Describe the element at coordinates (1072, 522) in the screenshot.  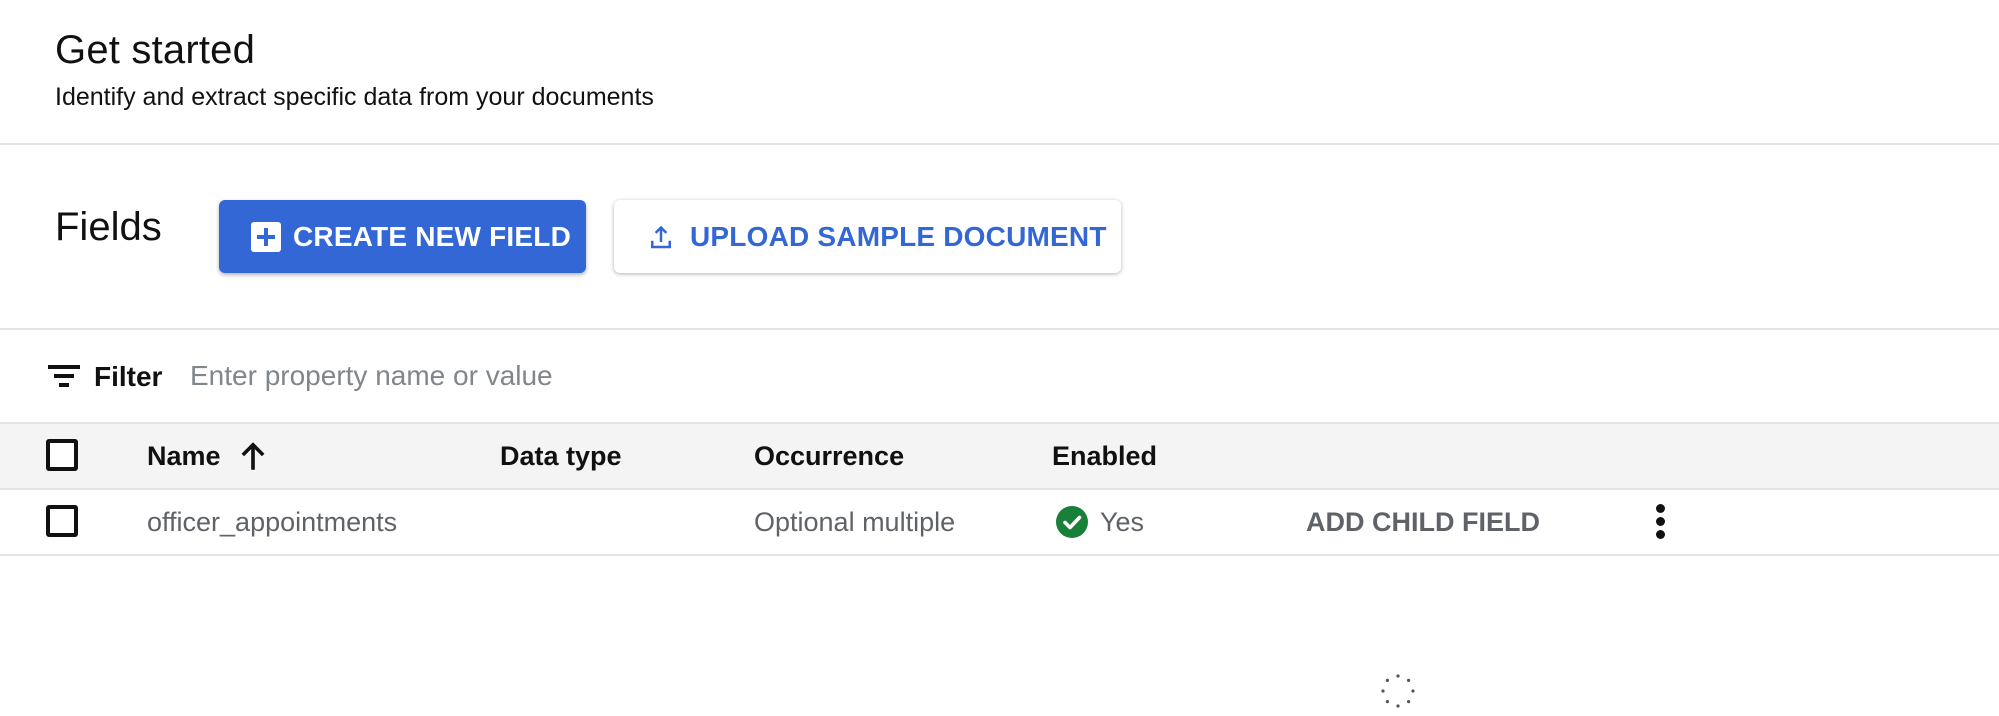
I see `check-circle-icon` at that location.